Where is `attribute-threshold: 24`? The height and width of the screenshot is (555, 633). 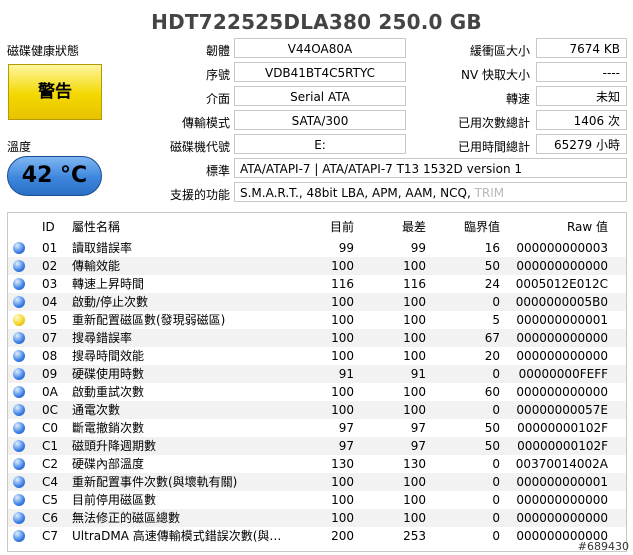
attribute-threshold: 24 is located at coordinates (492, 284).